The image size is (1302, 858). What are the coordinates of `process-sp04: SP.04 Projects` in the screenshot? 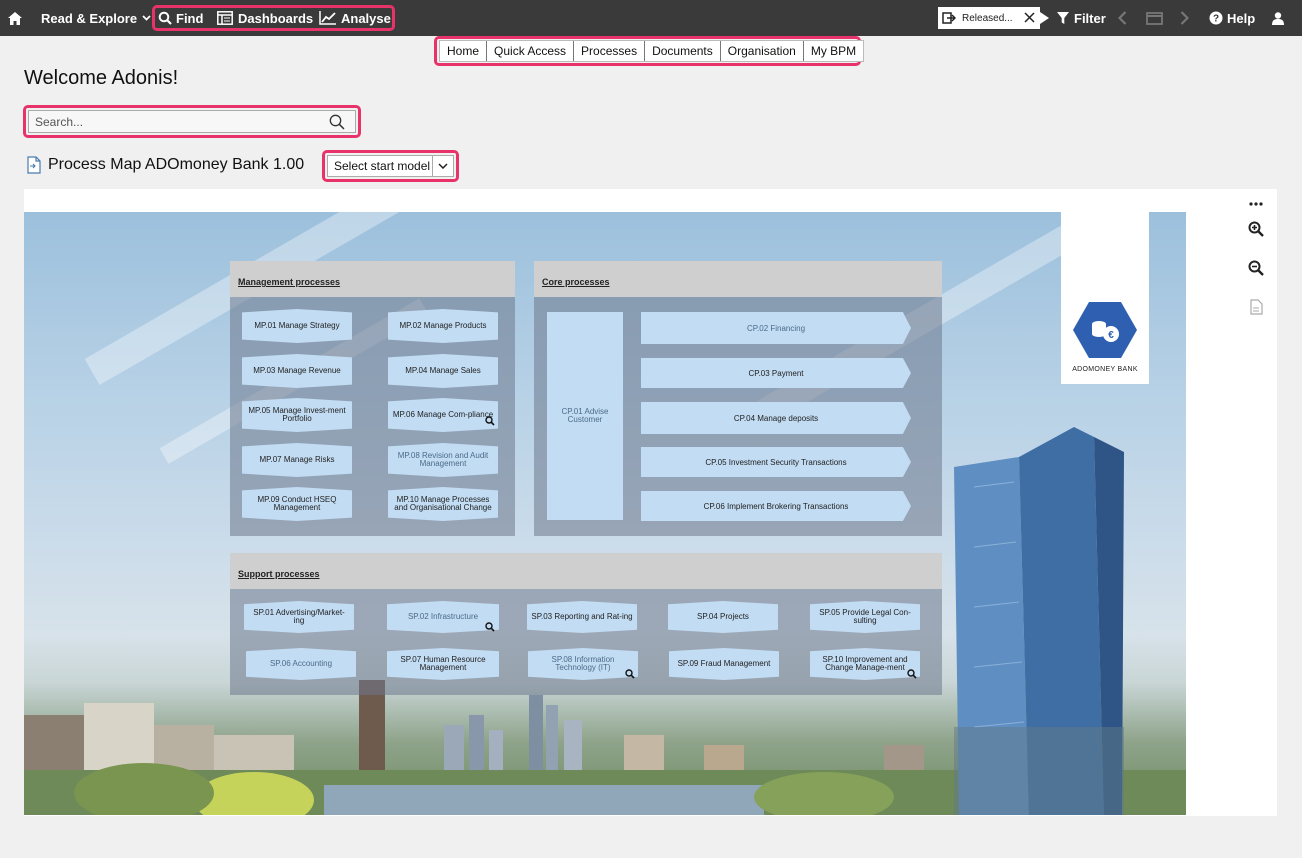 It's located at (723, 617).